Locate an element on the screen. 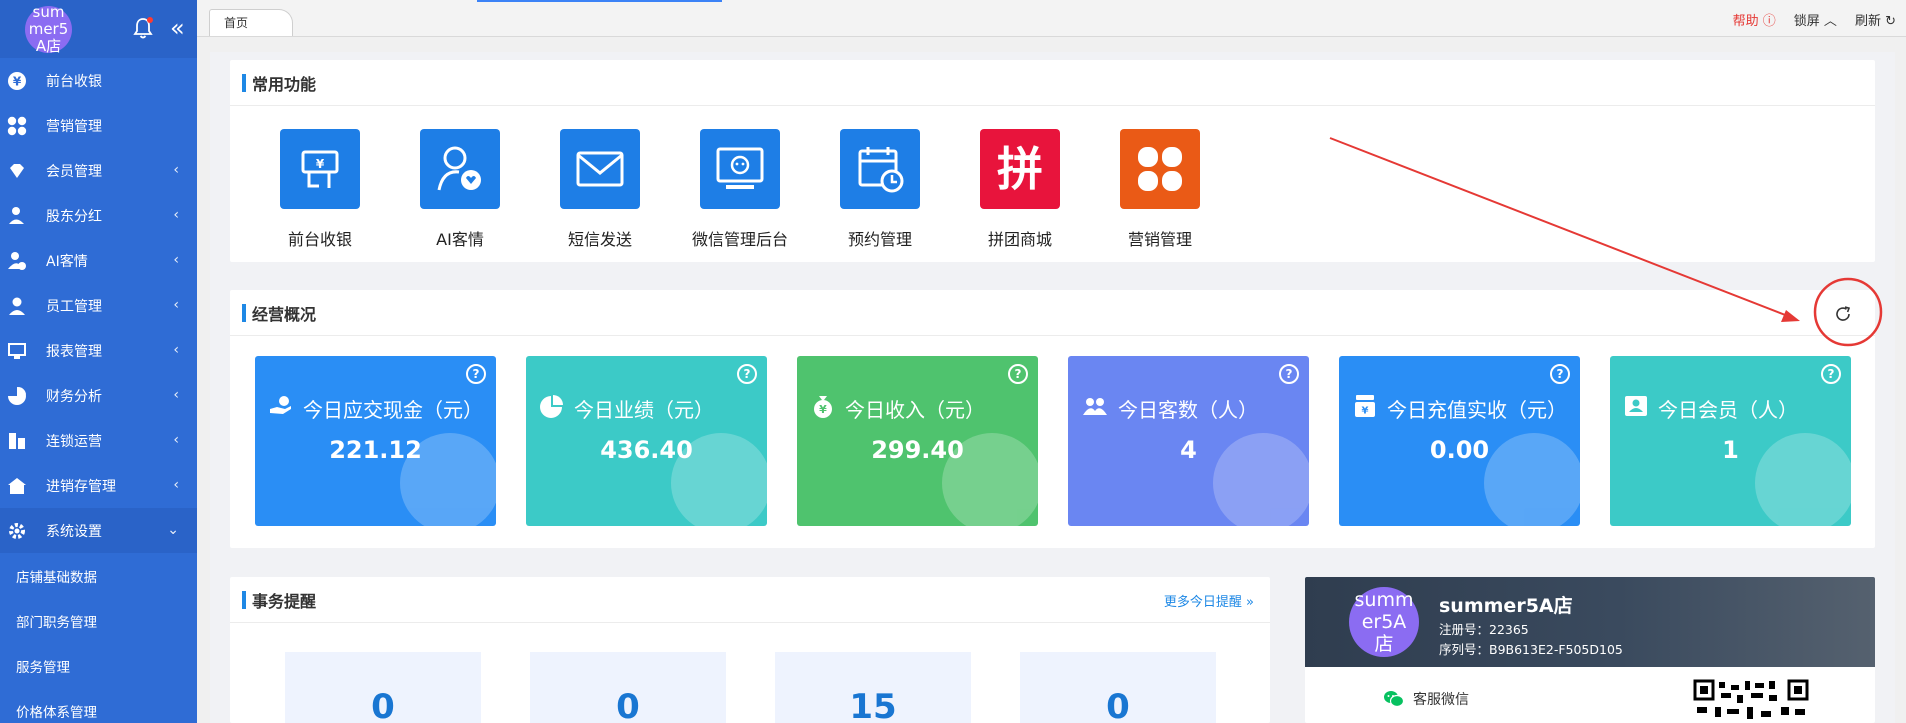 The width and height of the screenshot is (1906, 723). report-icon is located at coordinates (17, 351).